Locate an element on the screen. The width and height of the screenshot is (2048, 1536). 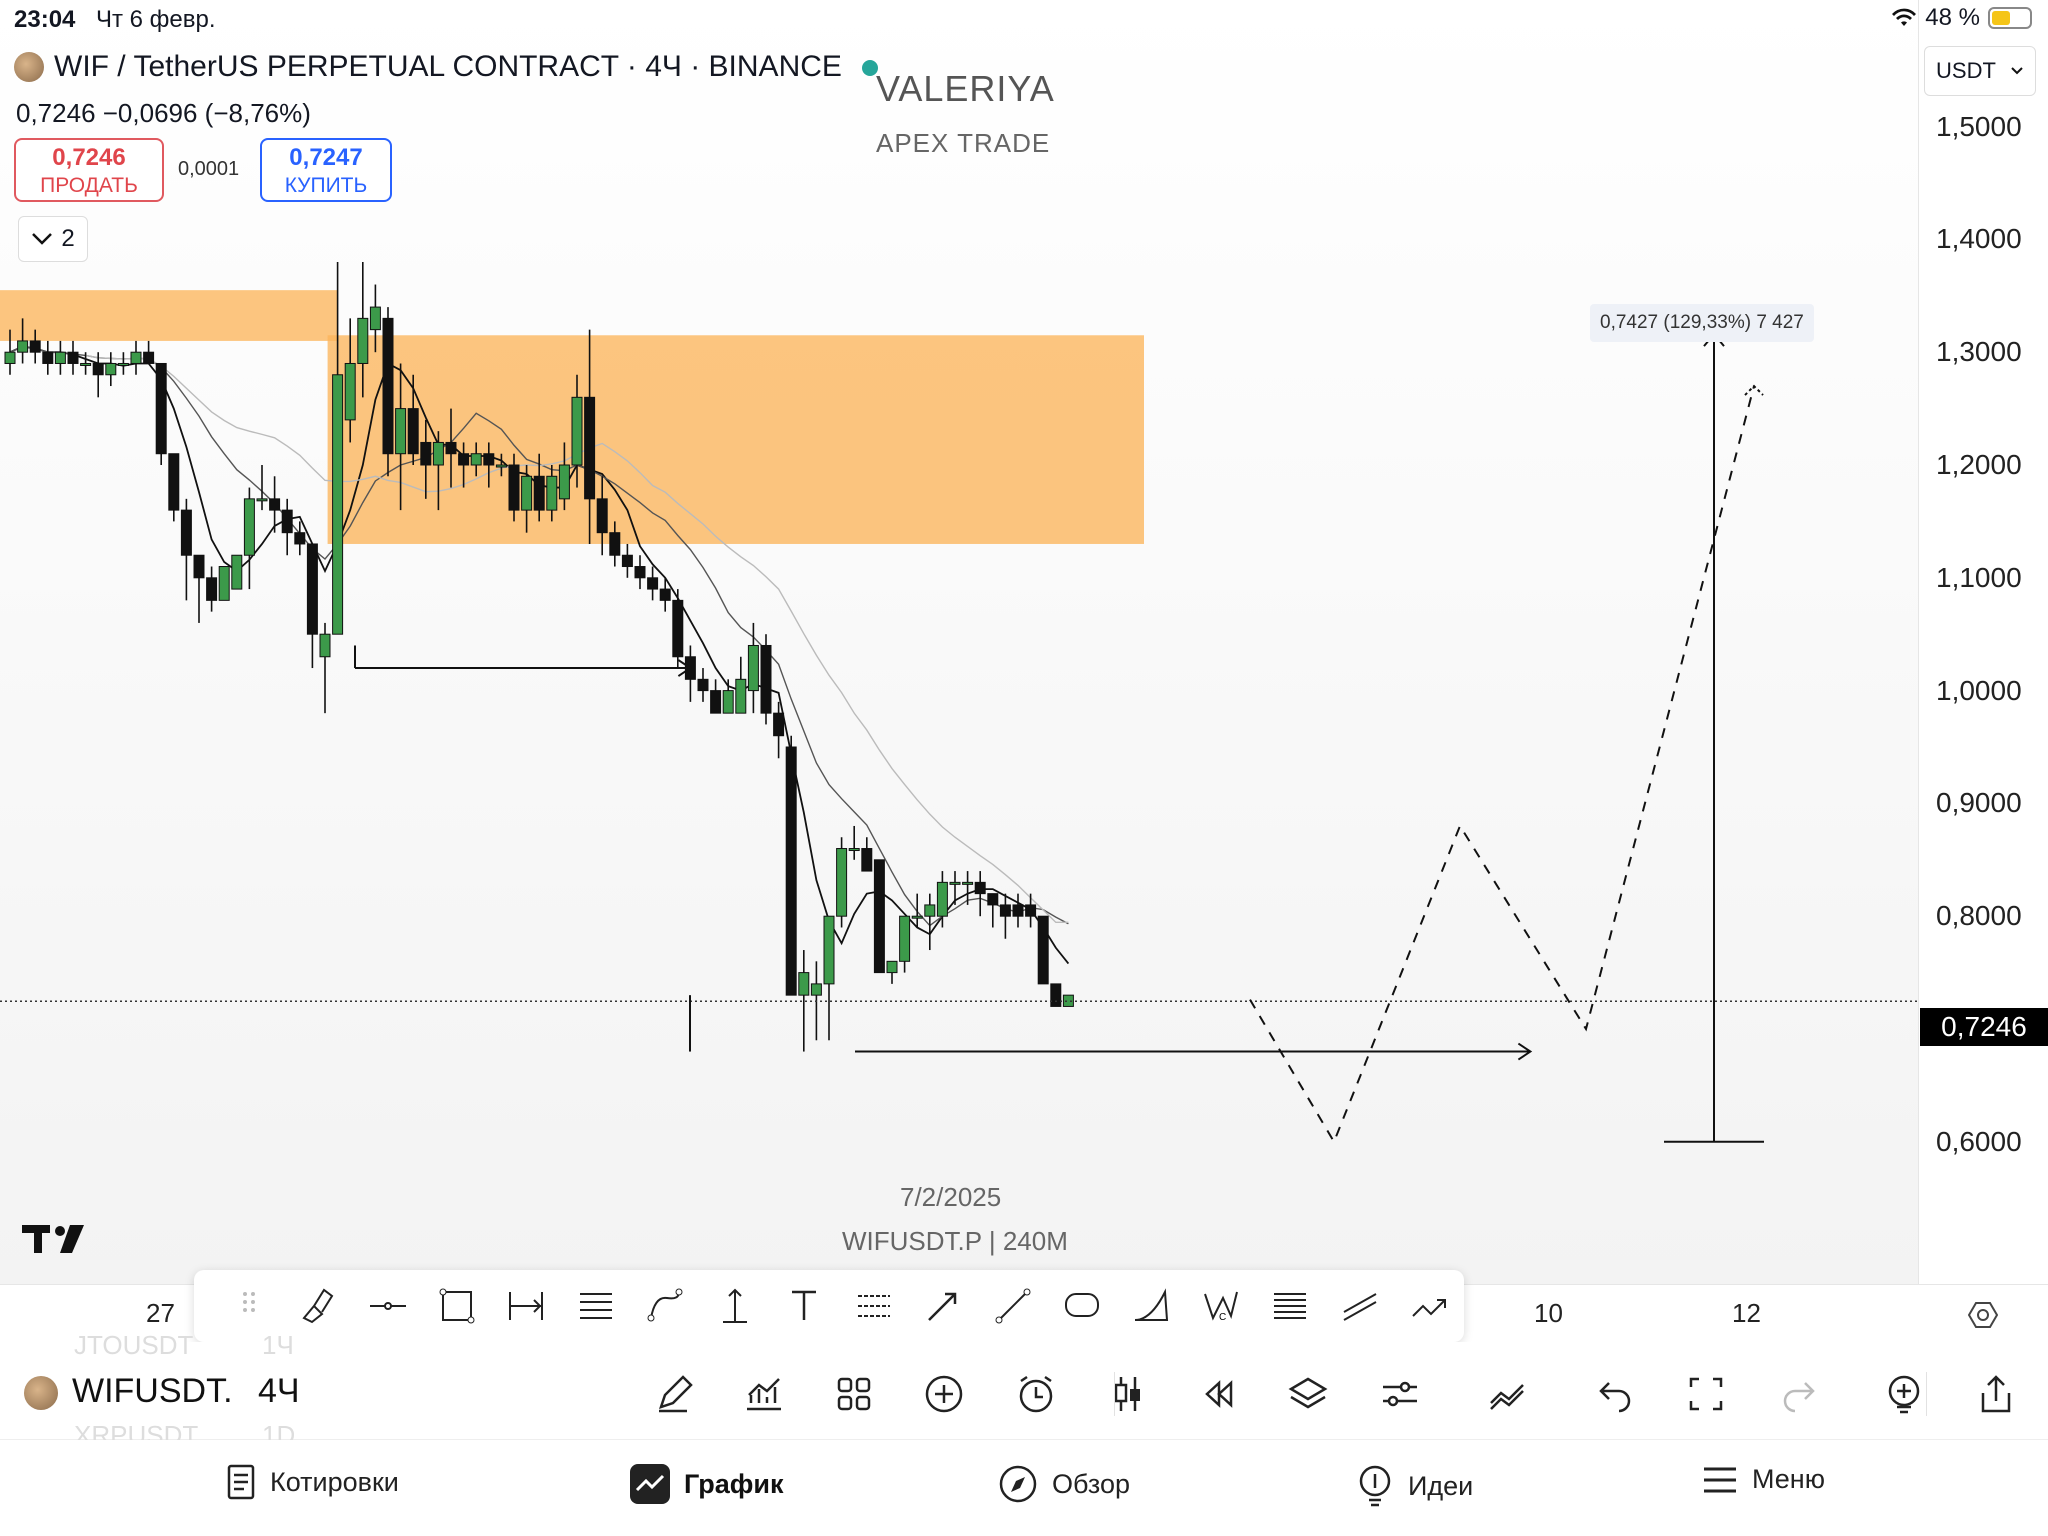
nav-overview-label: Обзор is located at coordinates (1091, 1483).